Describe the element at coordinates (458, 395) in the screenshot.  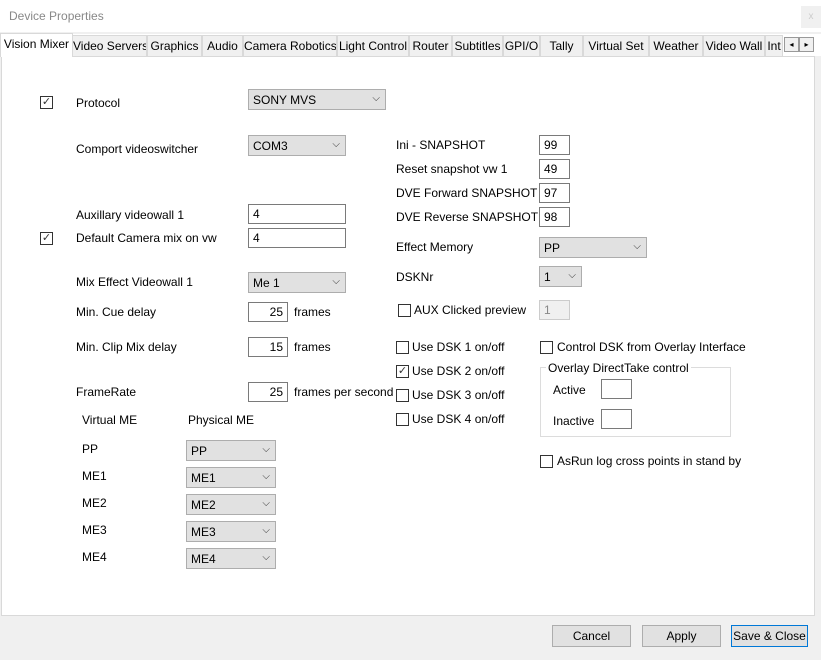
I see `dsk-3-label: Use DSK 3 on/off` at that location.